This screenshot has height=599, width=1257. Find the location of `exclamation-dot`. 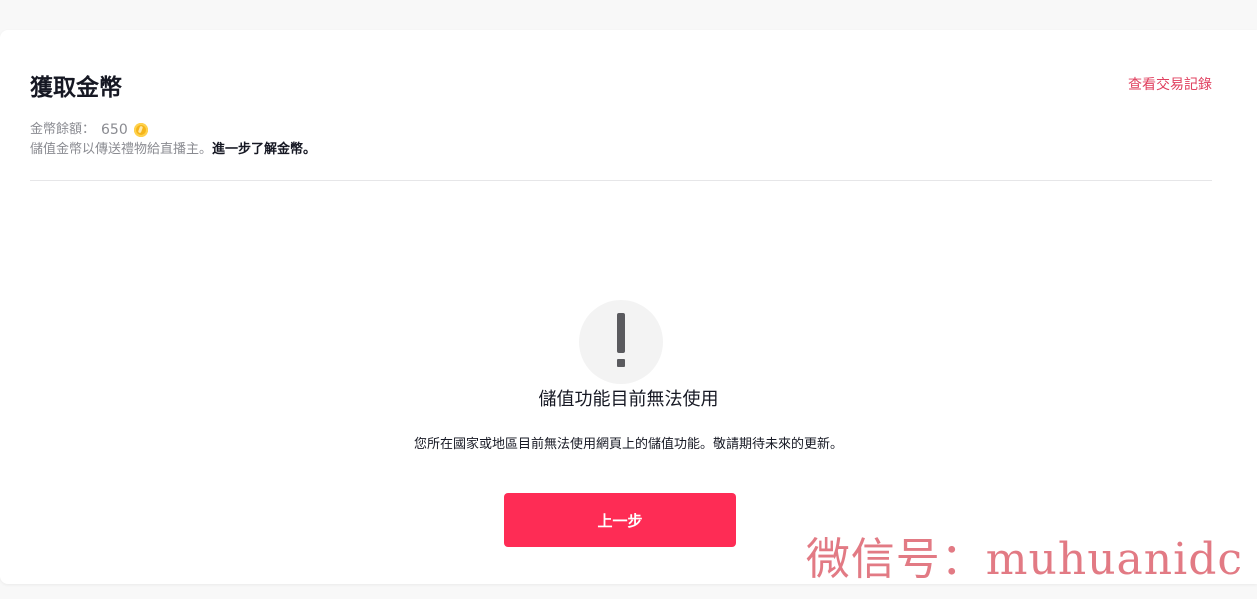

exclamation-dot is located at coordinates (621, 363).